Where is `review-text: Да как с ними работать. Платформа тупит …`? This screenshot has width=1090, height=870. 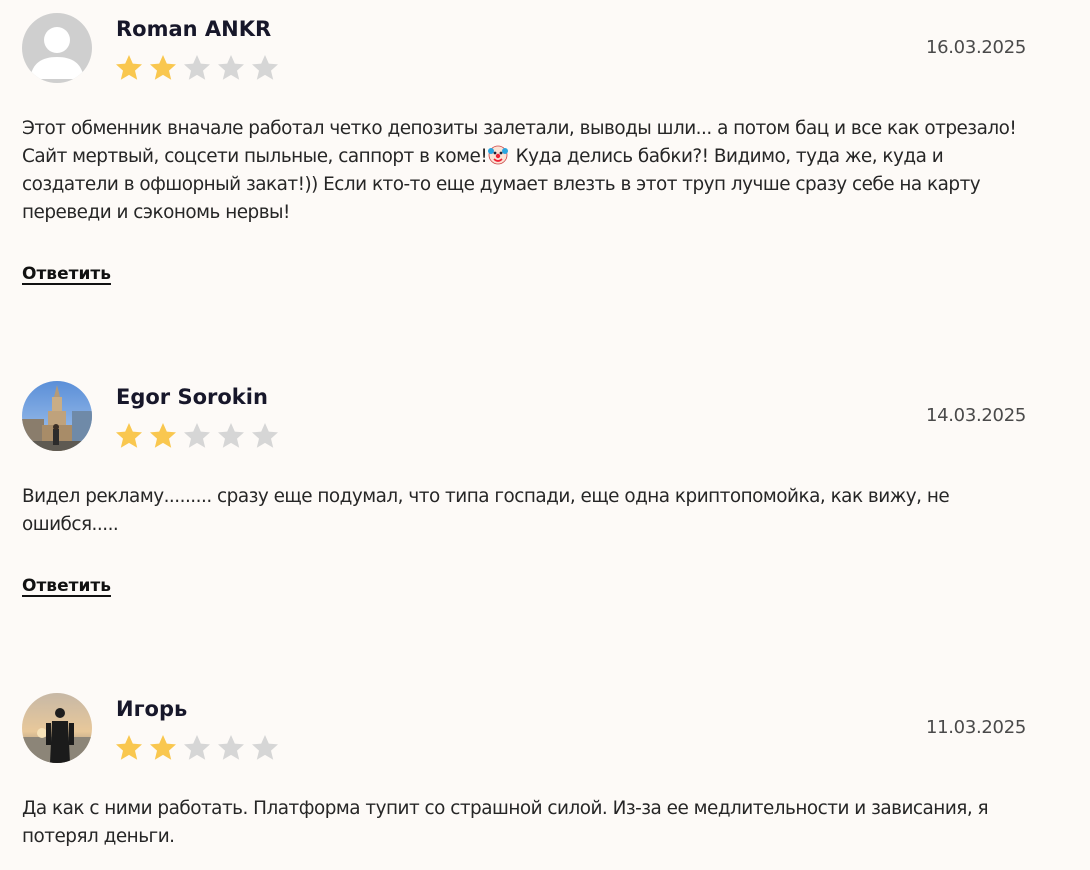 review-text: Да как с ними работать. Платформа тупит … is located at coordinates (505, 822).